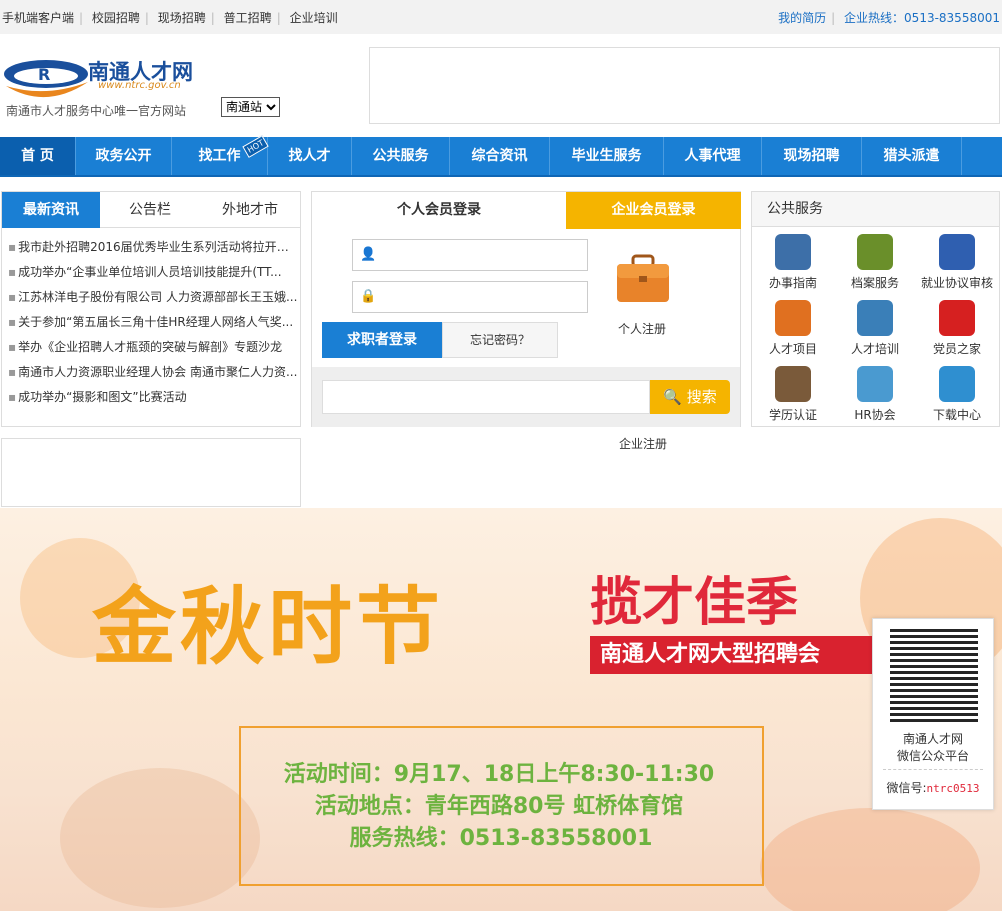 Image resolution: width=1002 pixels, height=911 pixels. I want to click on service-download: 下载中心, so click(957, 394).